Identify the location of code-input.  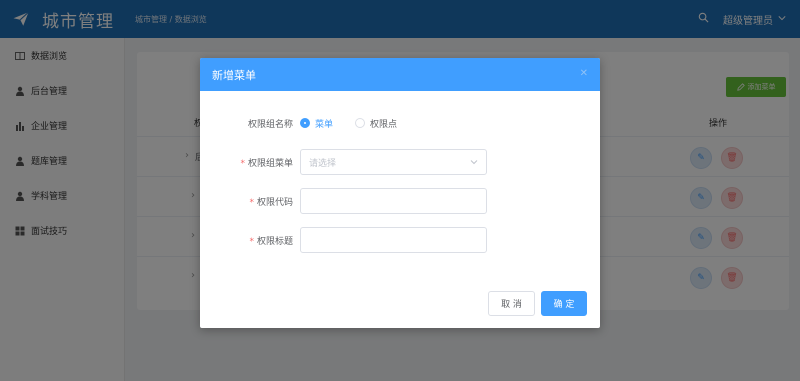
(393, 201).